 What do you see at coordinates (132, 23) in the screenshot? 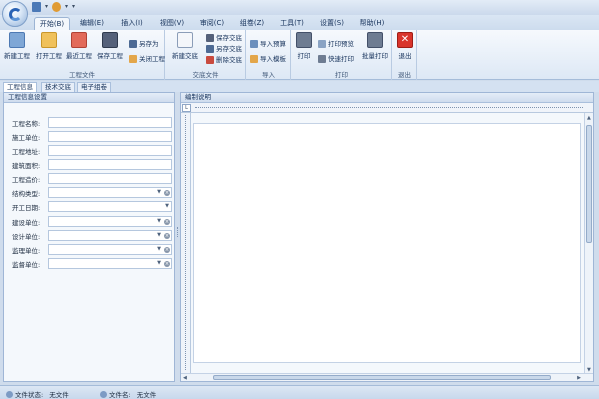
I see `tab-insert: 插入(I)` at bounding box center [132, 23].